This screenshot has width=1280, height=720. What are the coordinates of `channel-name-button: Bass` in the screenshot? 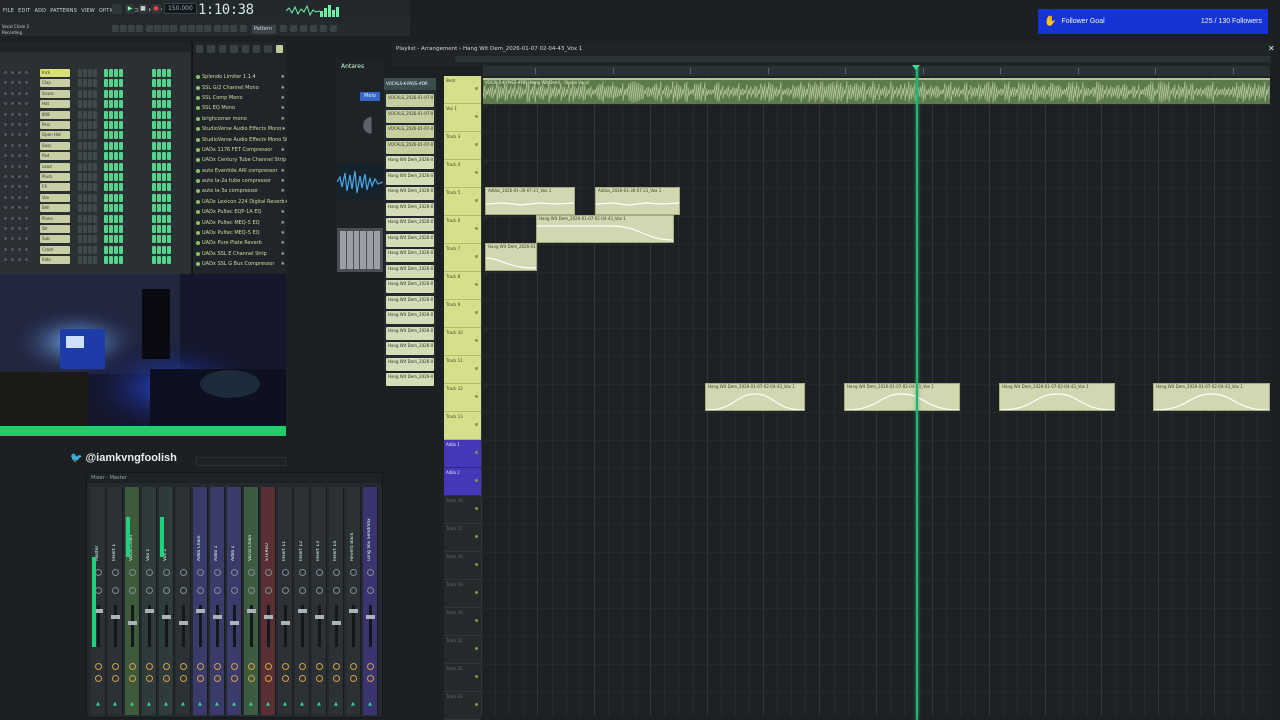 It's located at (55, 145).